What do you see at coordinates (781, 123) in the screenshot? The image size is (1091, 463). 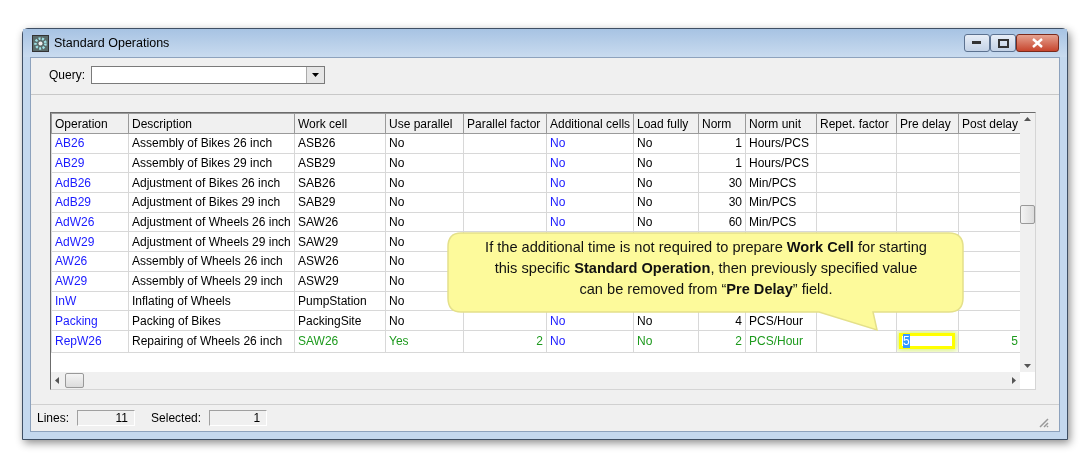 I see `column-header: Norm unit` at bounding box center [781, 123].